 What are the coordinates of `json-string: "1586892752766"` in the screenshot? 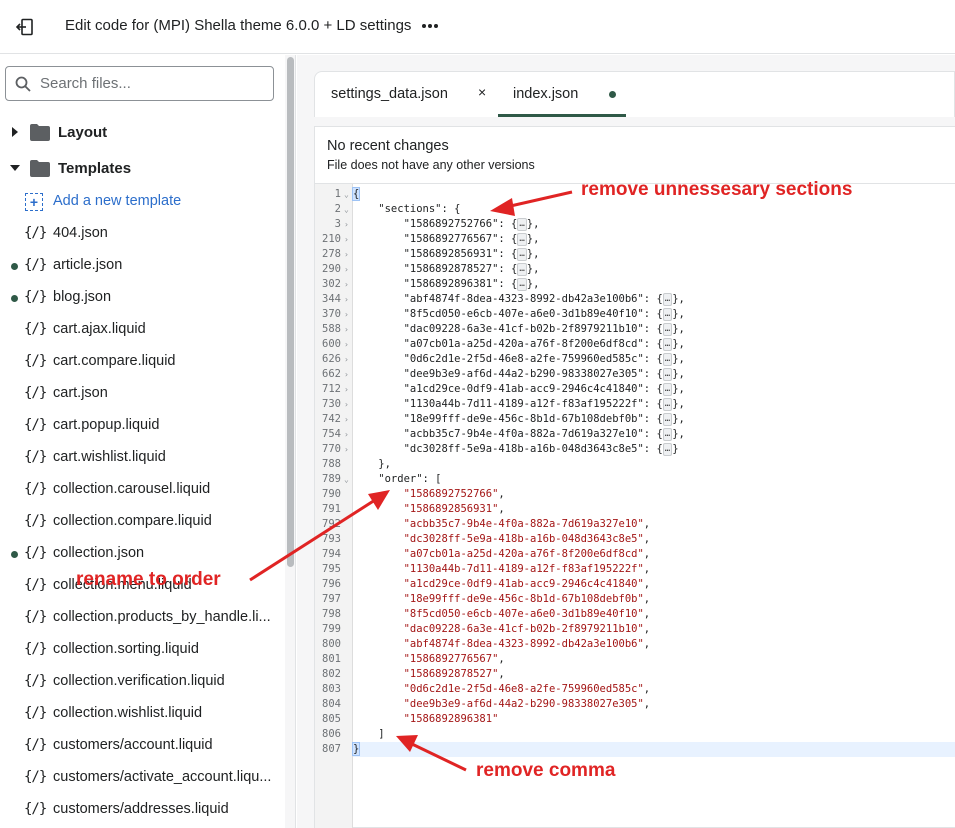 It's located at (451, 494).